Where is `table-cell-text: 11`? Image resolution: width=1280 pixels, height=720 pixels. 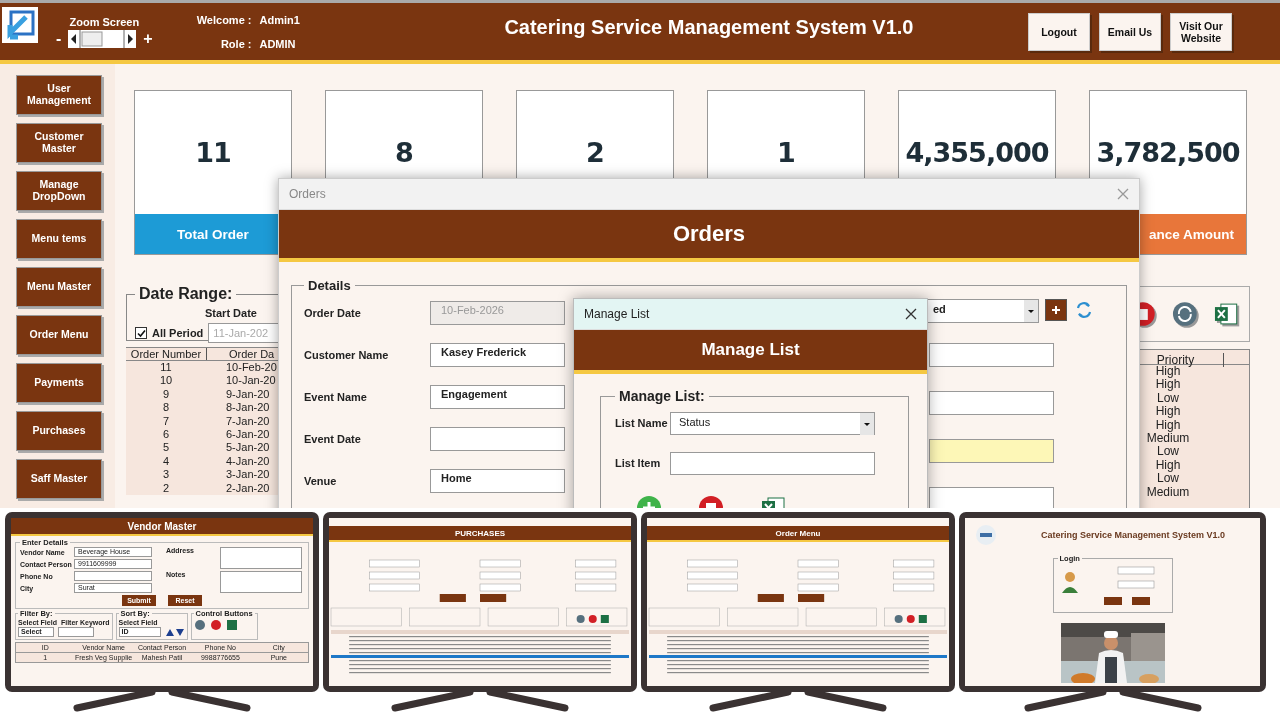 table-cell-text: 11 is located at coordinates (166, 368).